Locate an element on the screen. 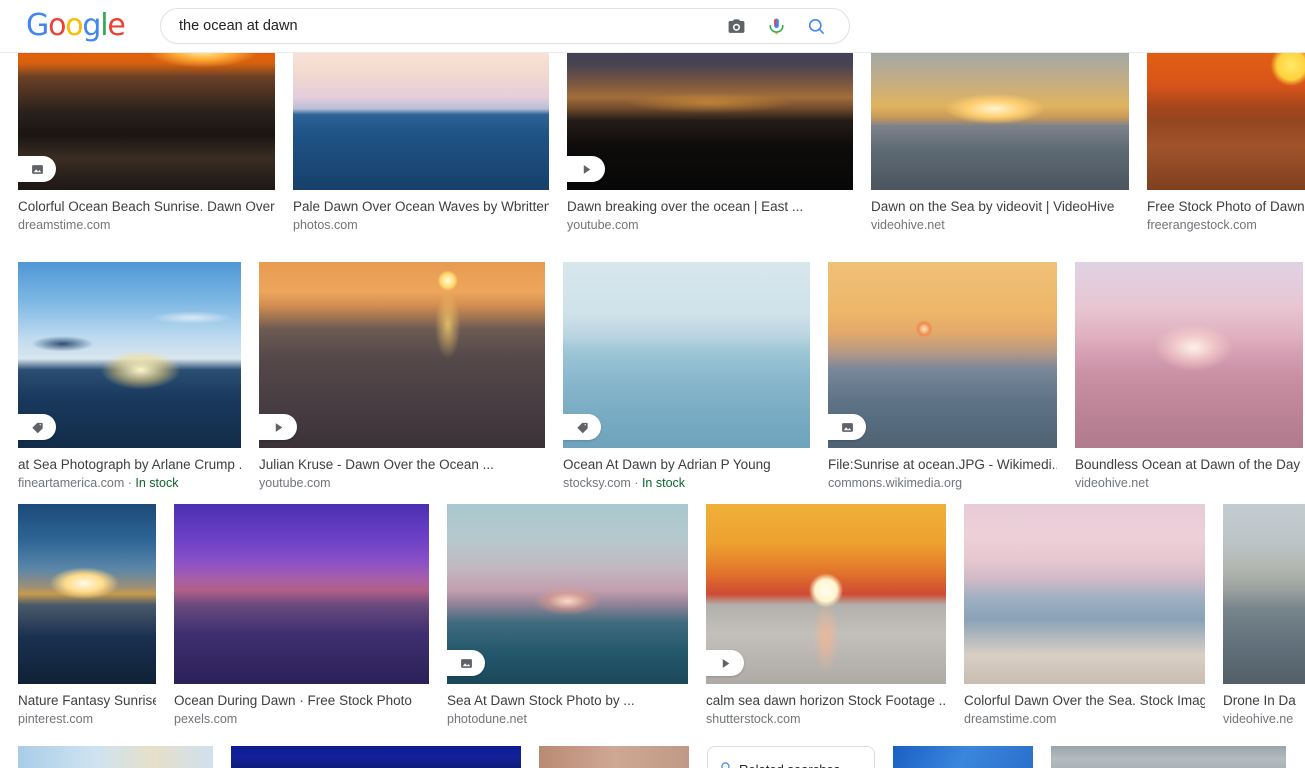  result-source: commons.wikimedia.org is located at coordinates (942, 483).